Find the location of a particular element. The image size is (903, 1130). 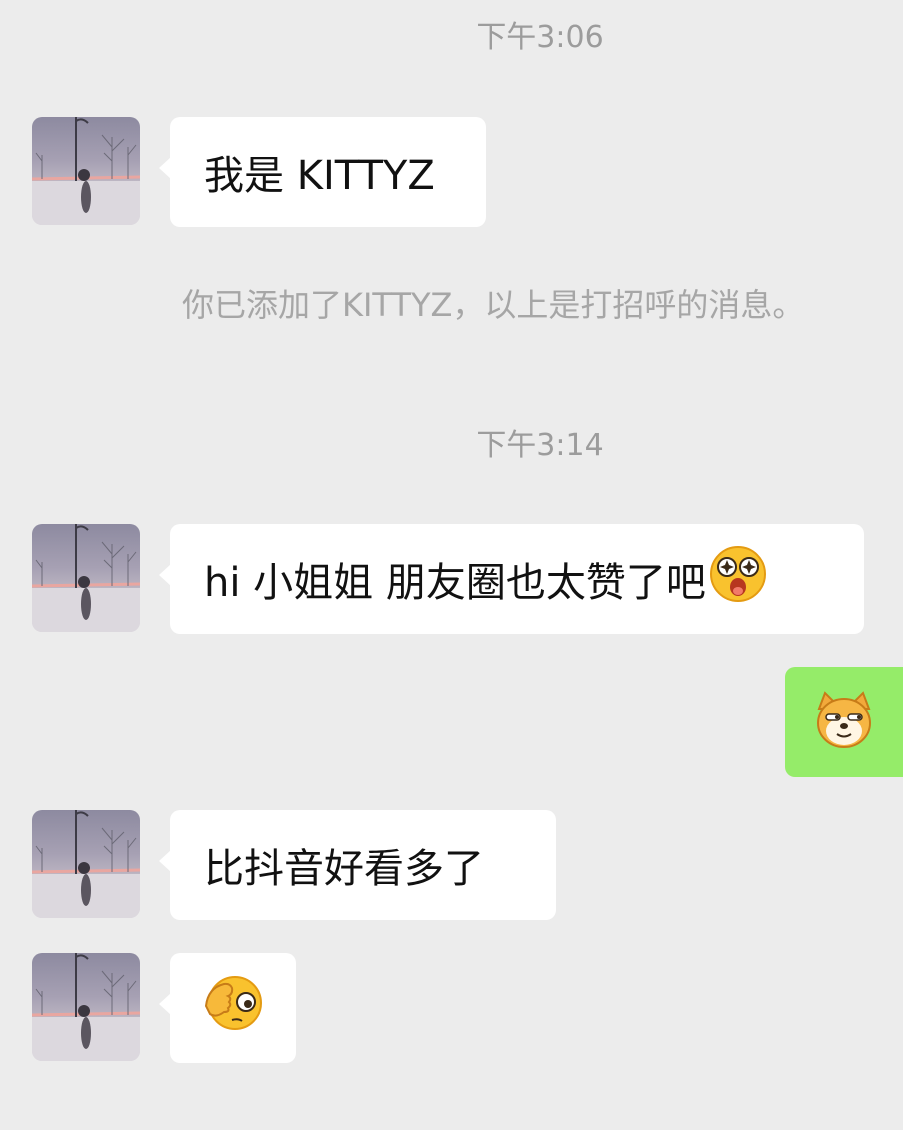

facepalm-face-icon is located at coordinates (233, 1008).